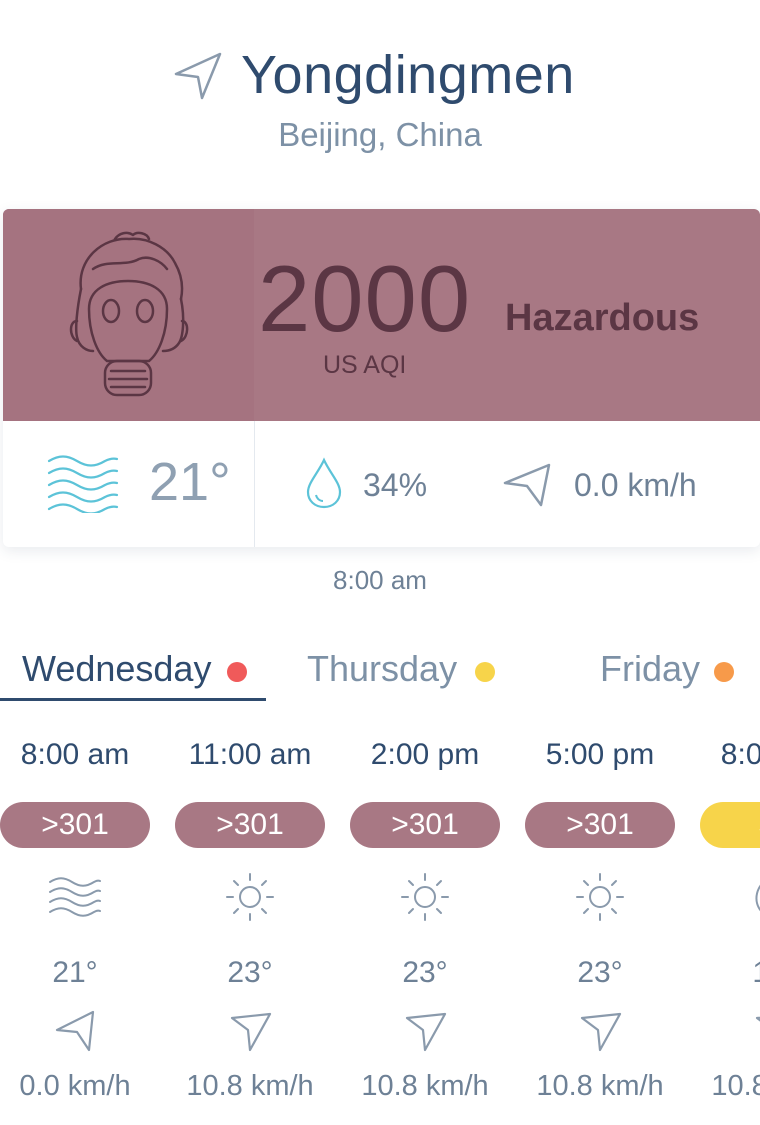 The image size is (760, 1125). What do you see at coordinates (635, 485) in the screenshot?
I see `current-wind-speed: 0.0 km/h` at bounding box center [635, 485].